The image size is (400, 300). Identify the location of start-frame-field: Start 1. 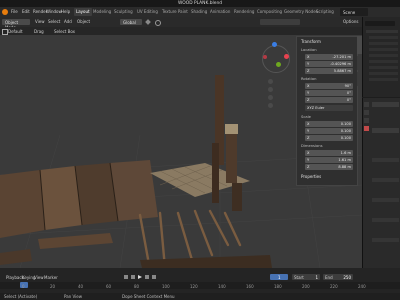
(306, 277).